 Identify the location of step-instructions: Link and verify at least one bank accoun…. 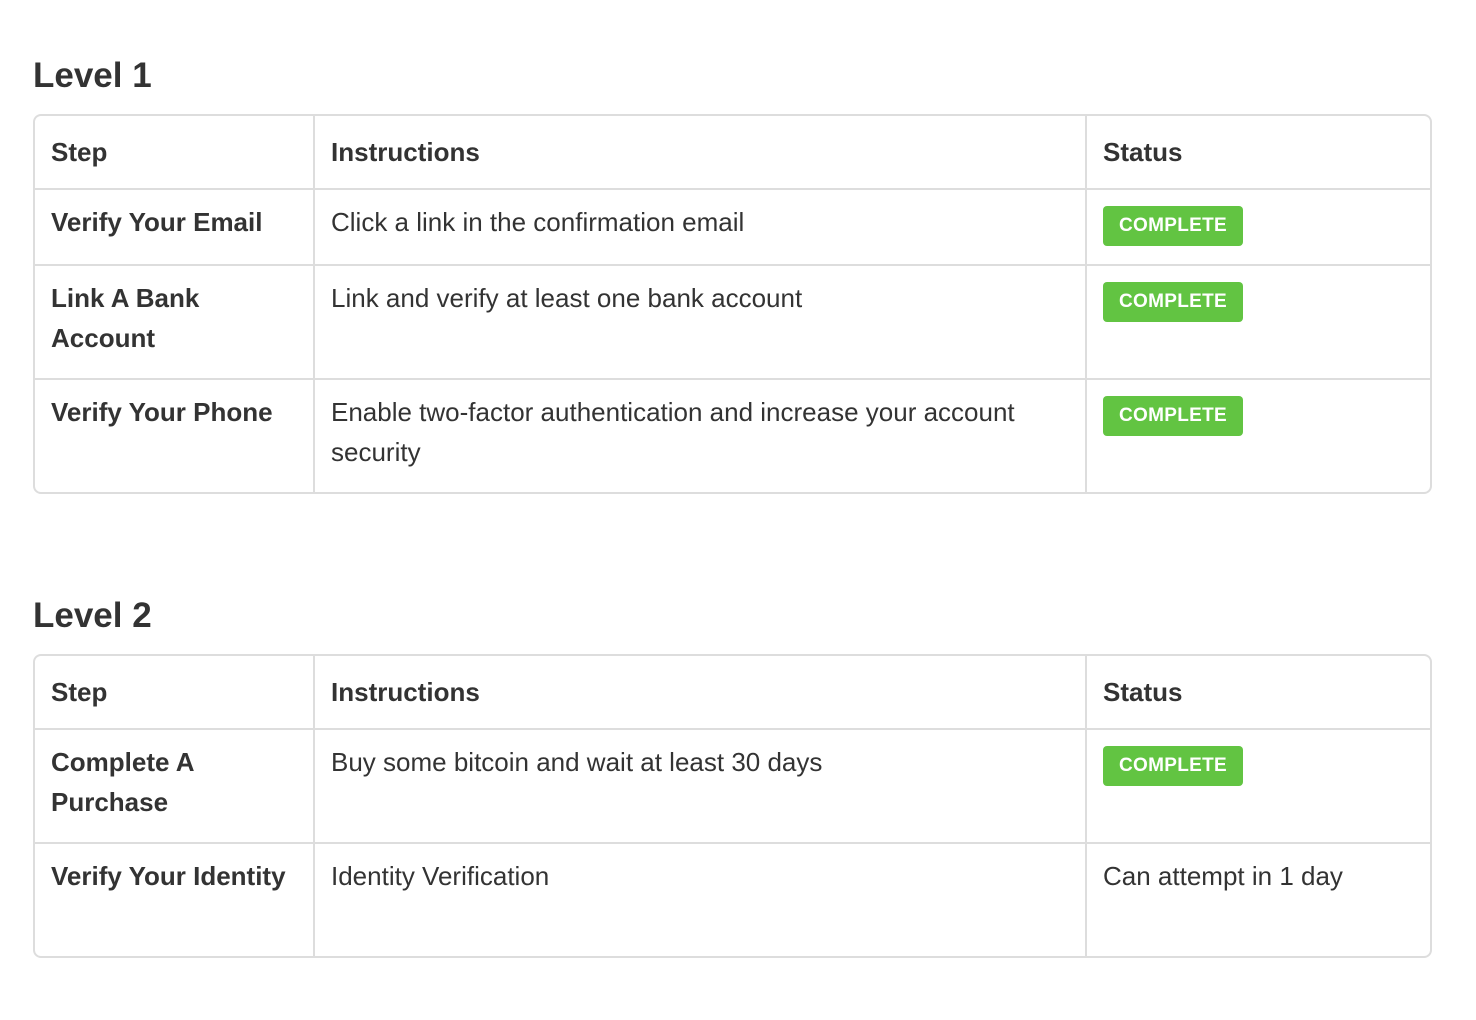
(699, 322).